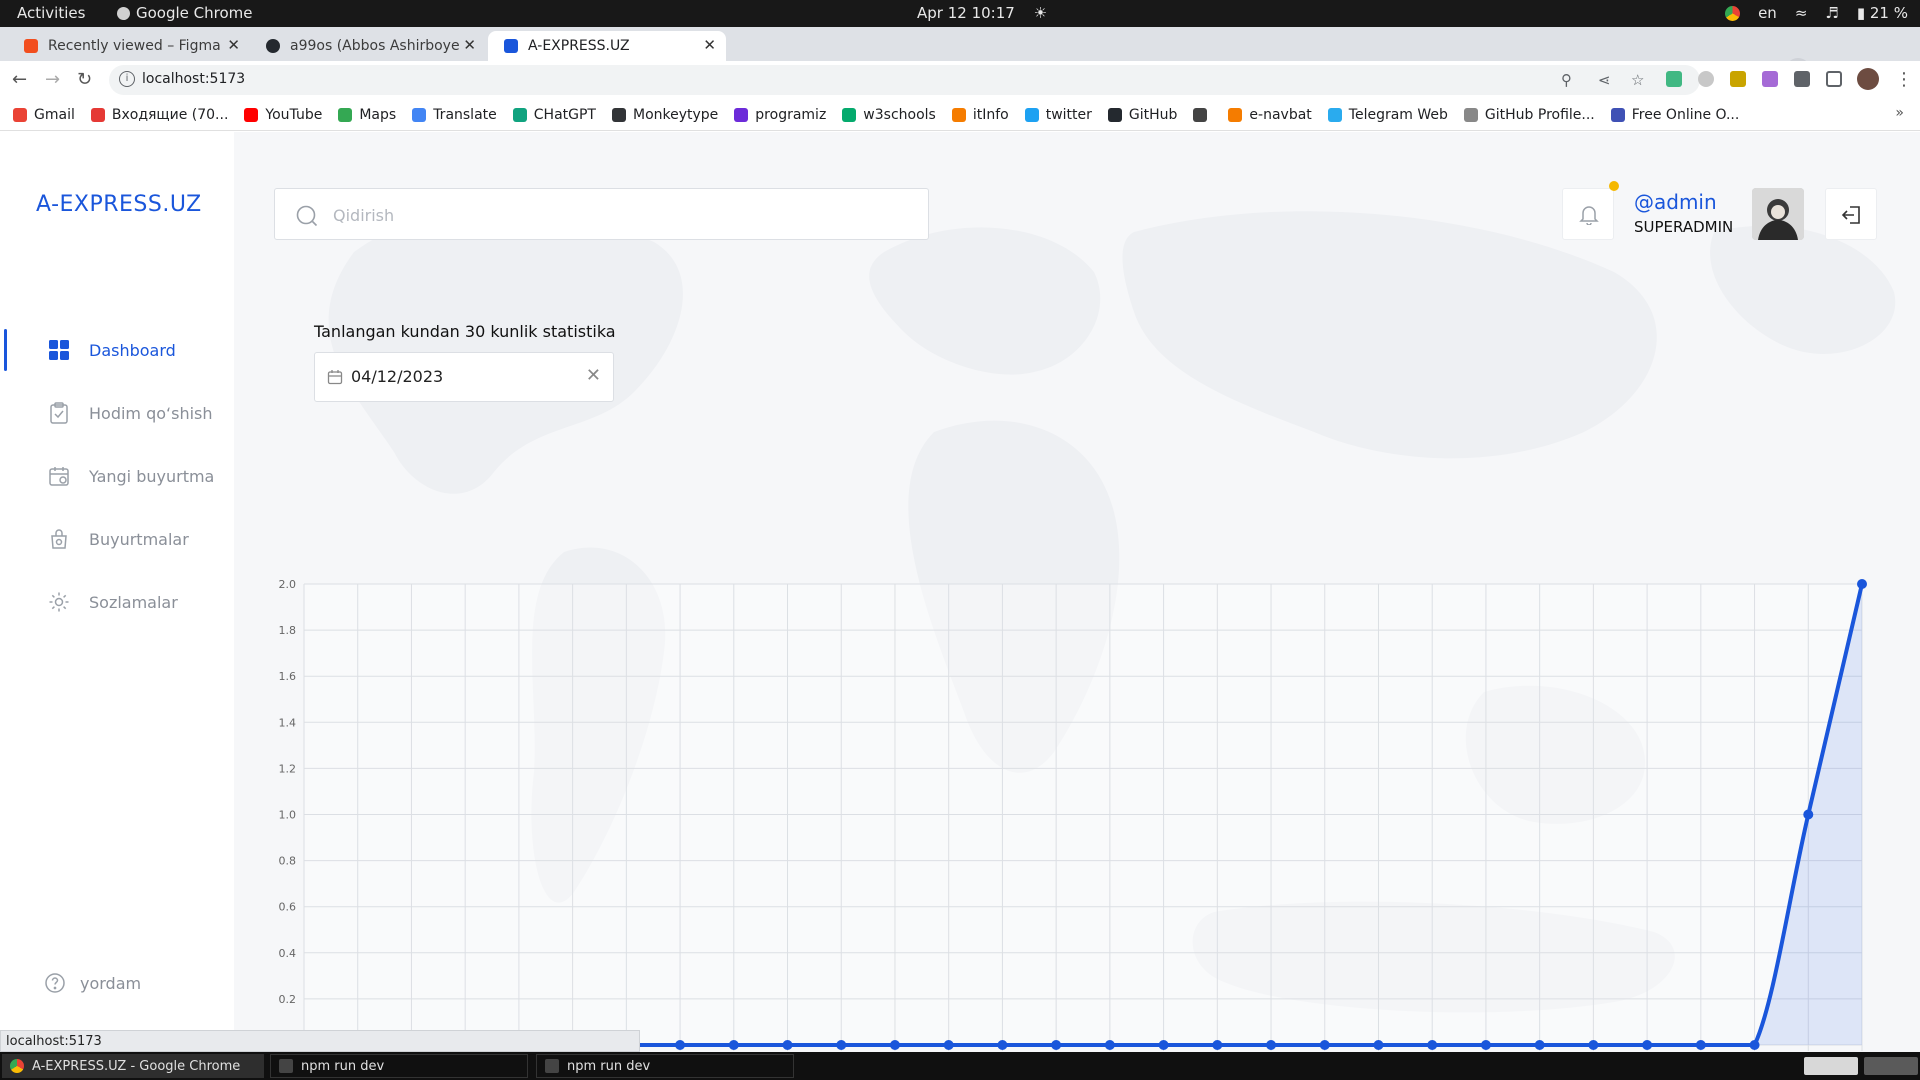 This screenshot has width=1920, height=1080. Describe the element at coordinates (613, 215) in the screenshot. I see `search-input` at that location.